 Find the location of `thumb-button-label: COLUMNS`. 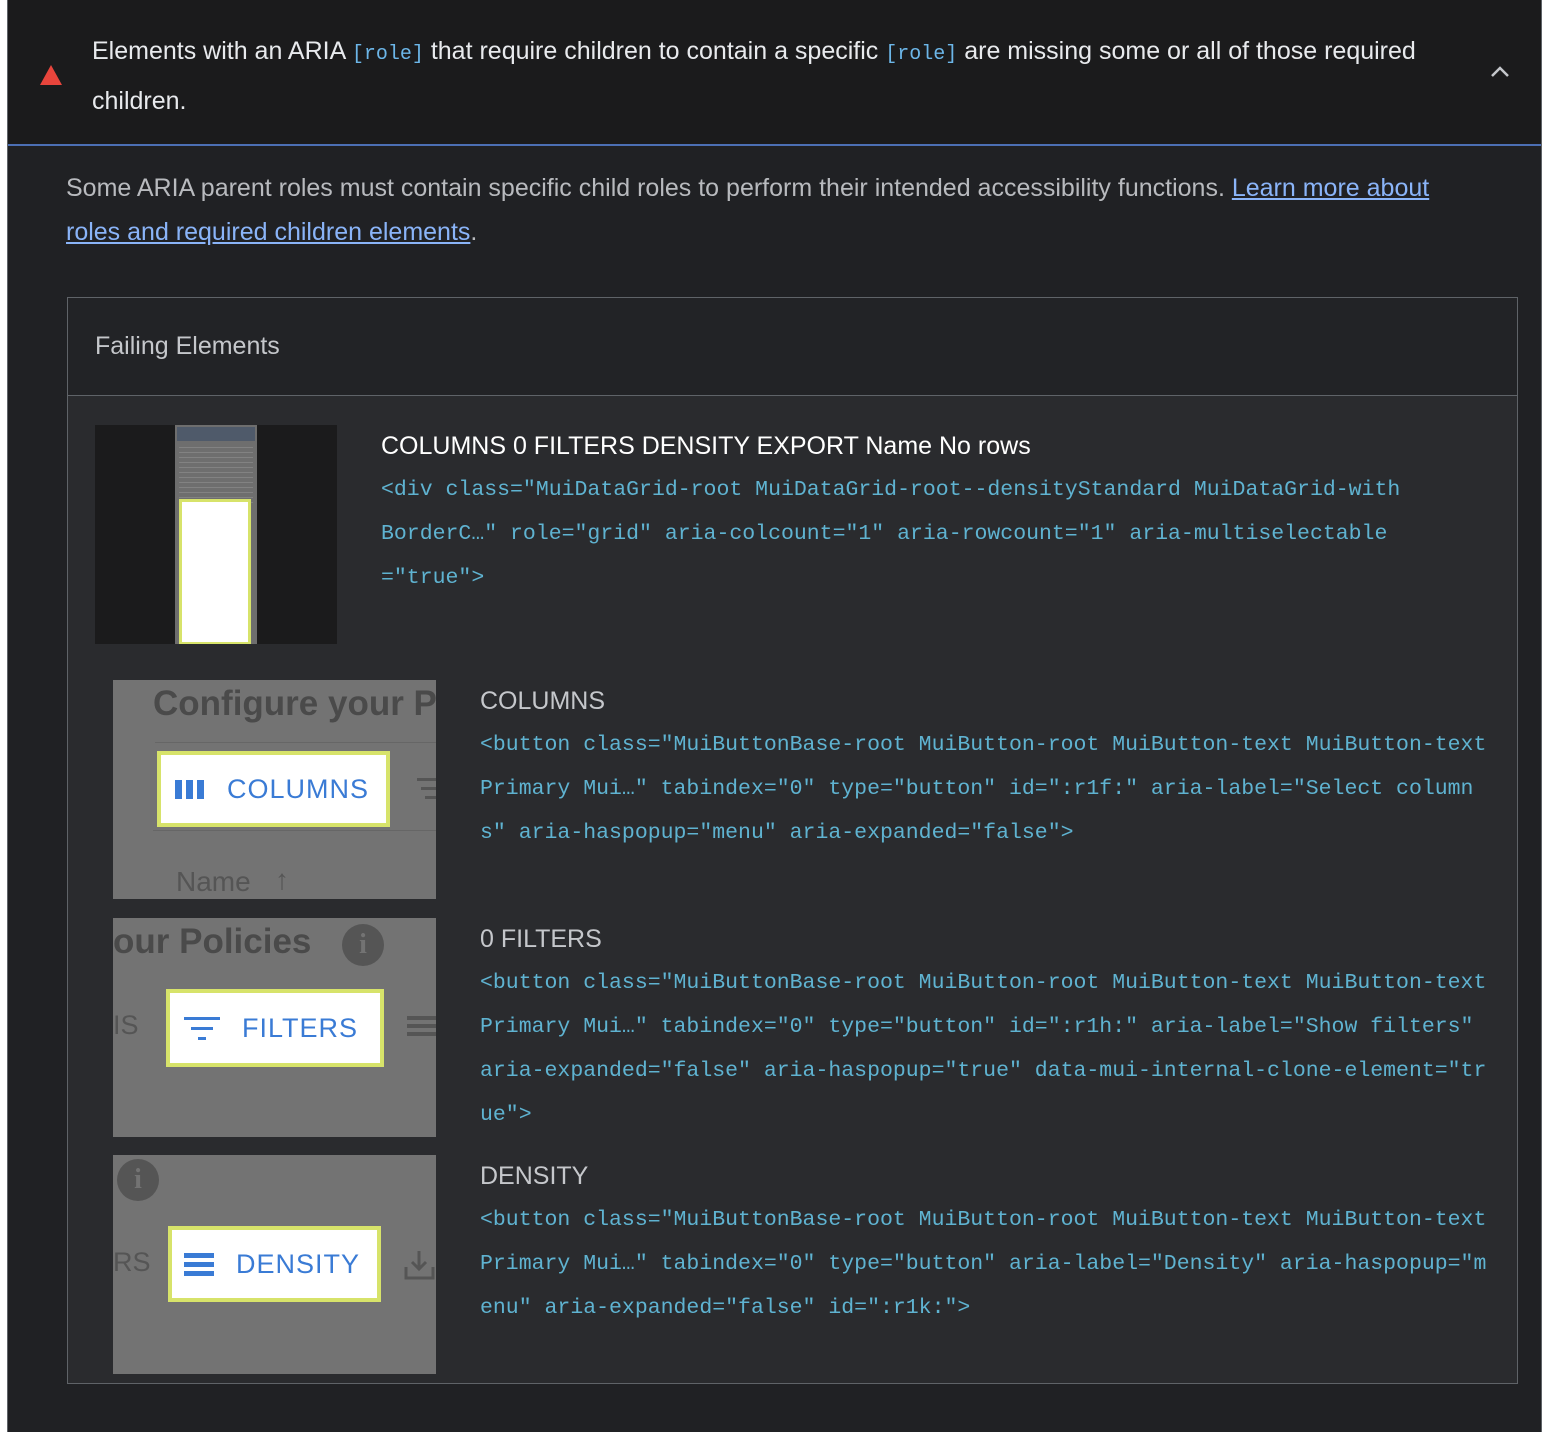

thumb-button-label: COLUMNS is located at coordinates (298, 788).